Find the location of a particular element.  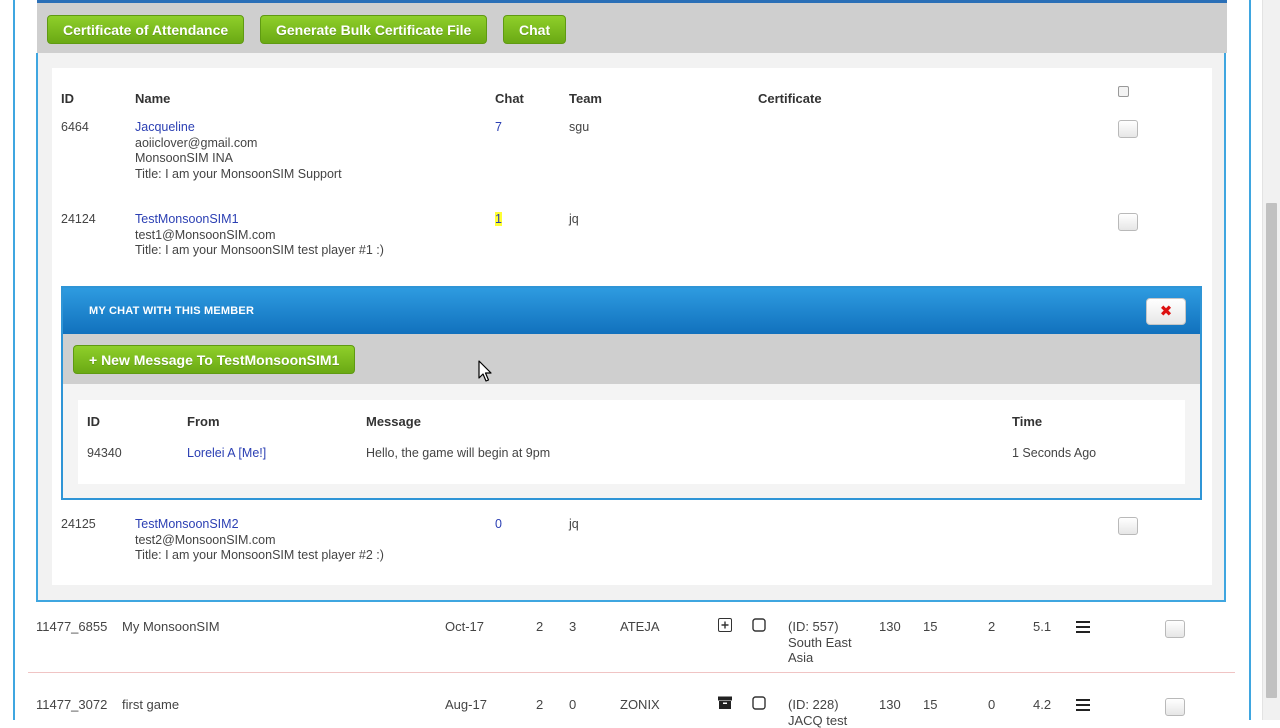

member-id: 24125 is located at coordinates (78, 525).